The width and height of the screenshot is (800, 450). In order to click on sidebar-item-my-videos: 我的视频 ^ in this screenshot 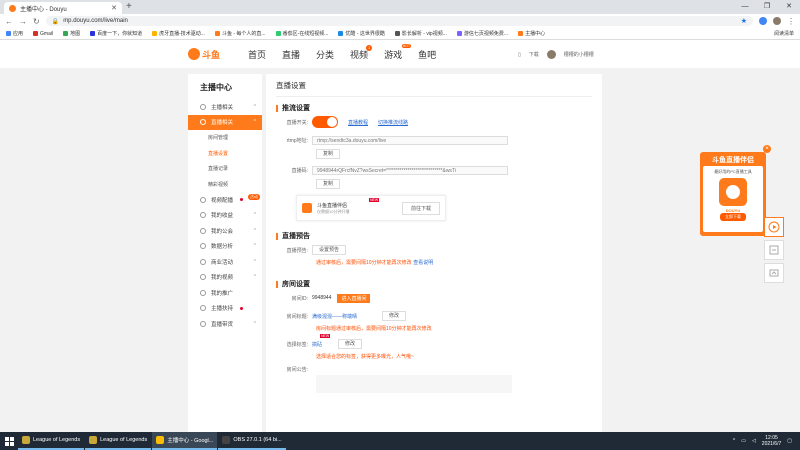, I will do `click(225, 278)`.